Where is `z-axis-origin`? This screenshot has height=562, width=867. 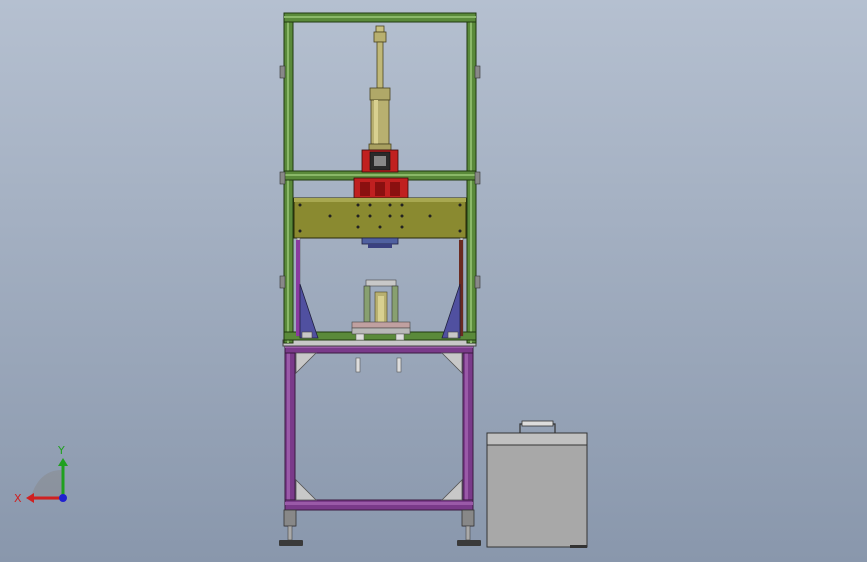
z-axis-origin is located at coordinates (63, 498).